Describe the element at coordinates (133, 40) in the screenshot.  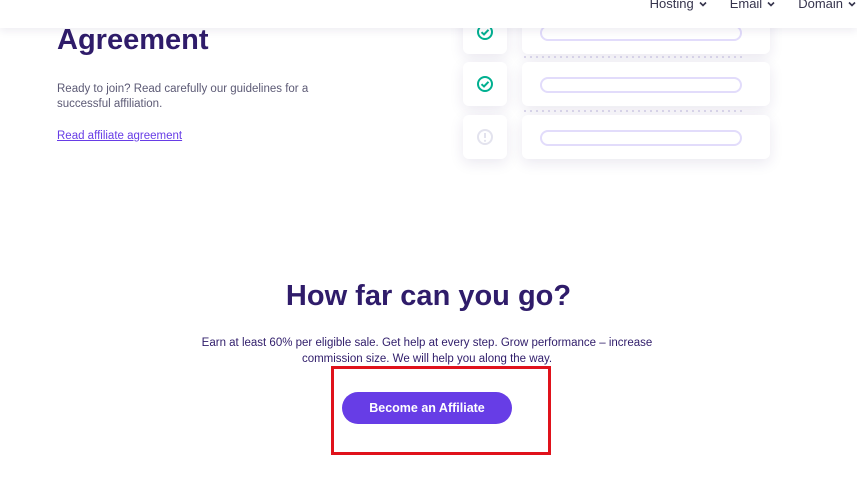
I see `agreement-title: Agreement` at that location.